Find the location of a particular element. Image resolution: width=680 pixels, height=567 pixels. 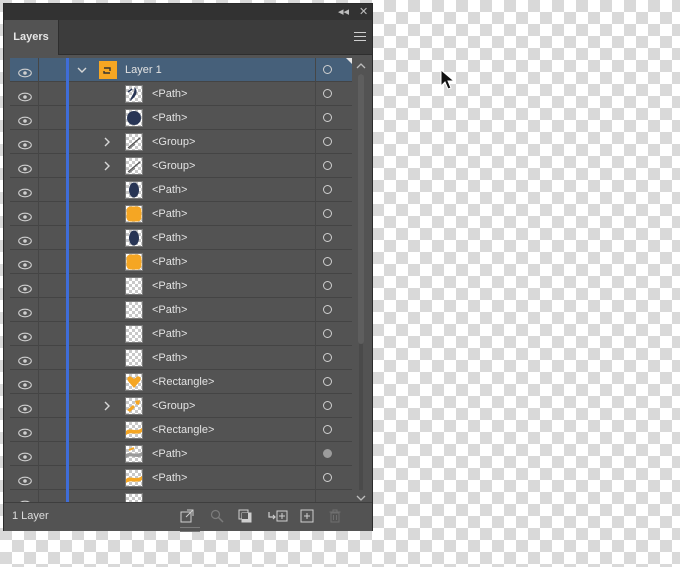

close-panel-icon: ✕ is located at coordinates (363, 12).